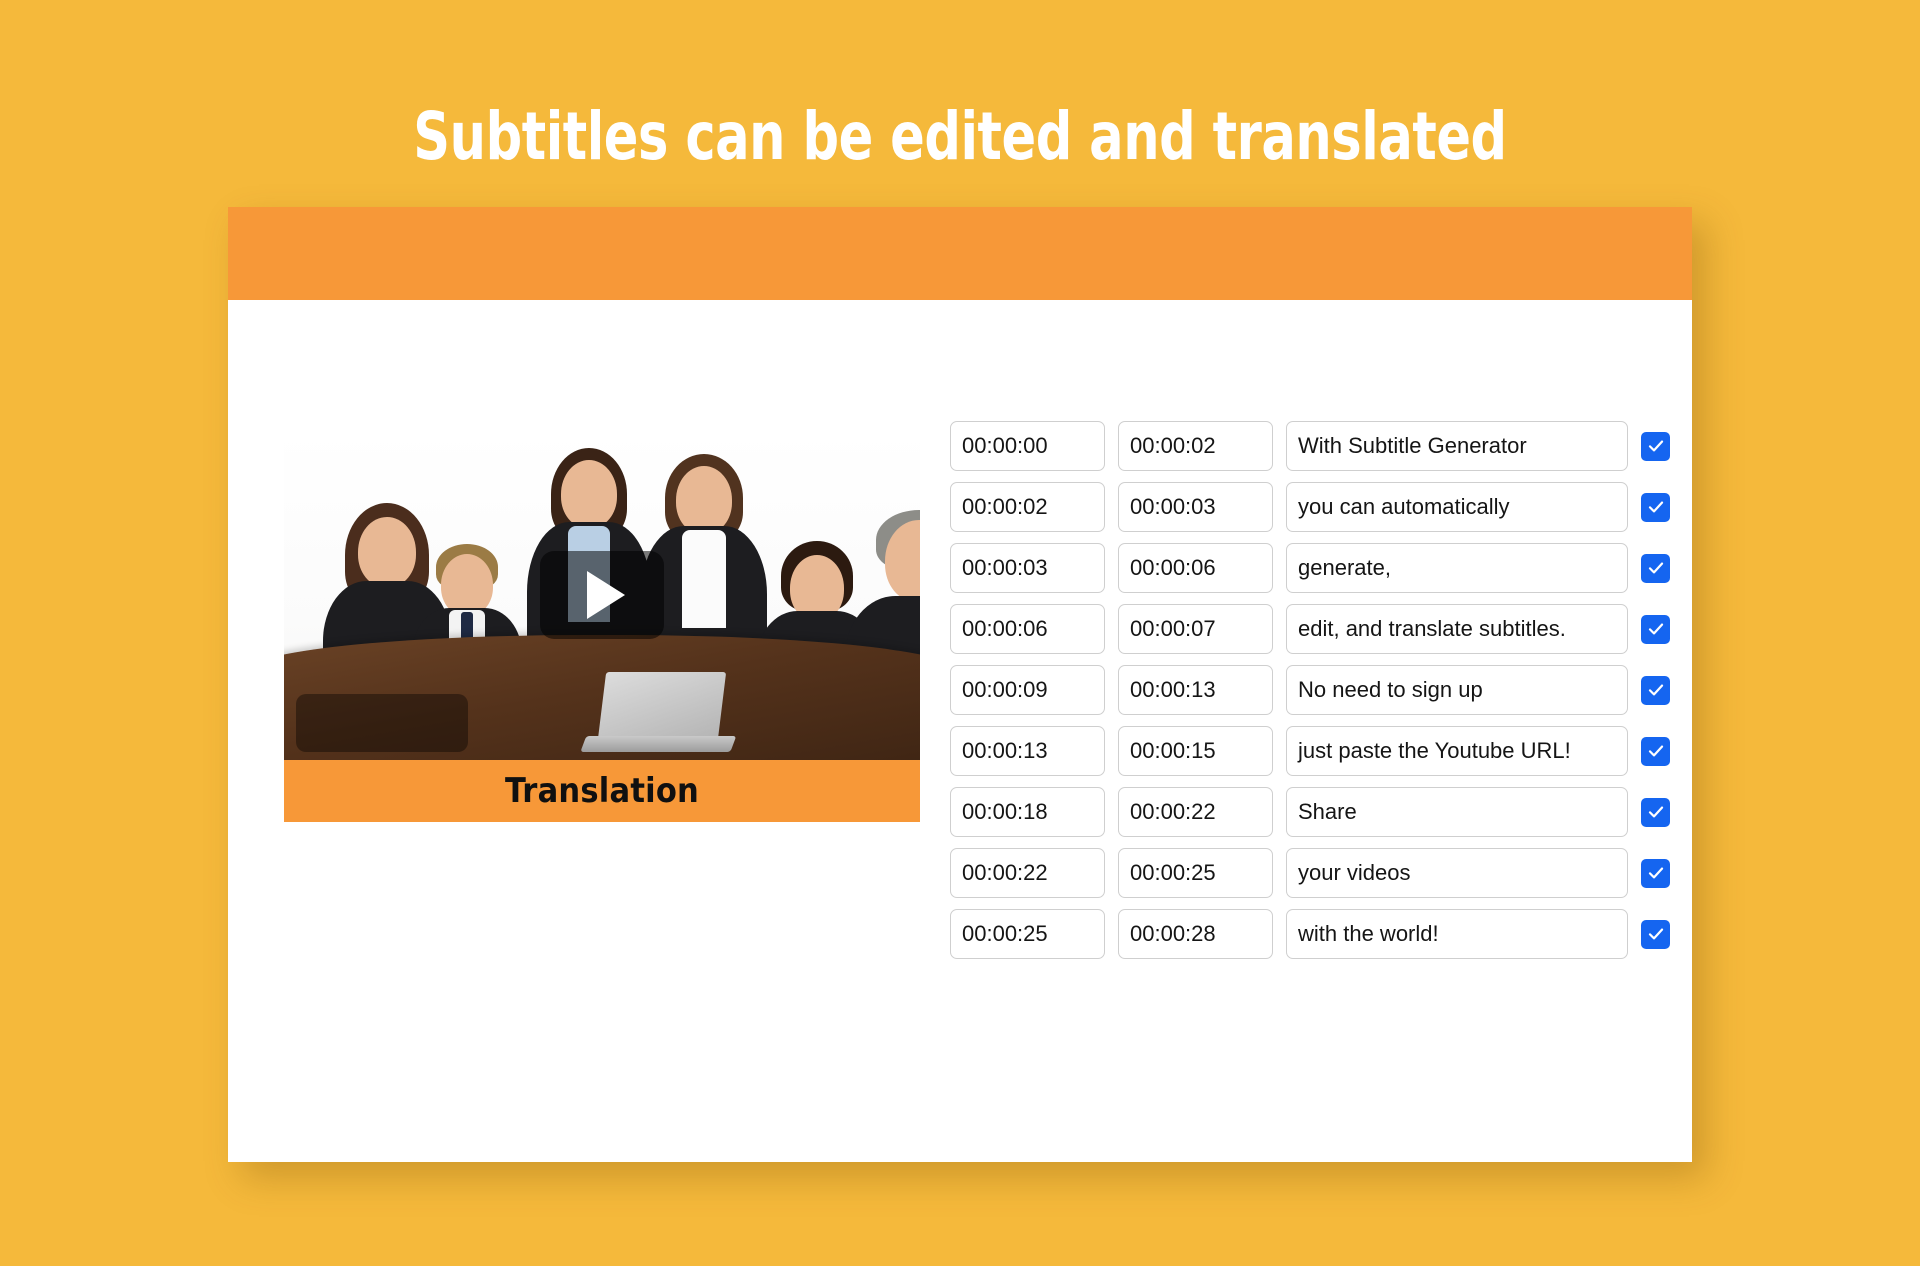  What do you see at coordinates (1027, 446) in the screenshot?
I see `start-time-input: 00:00:00` at bounding box center [1027, 446].